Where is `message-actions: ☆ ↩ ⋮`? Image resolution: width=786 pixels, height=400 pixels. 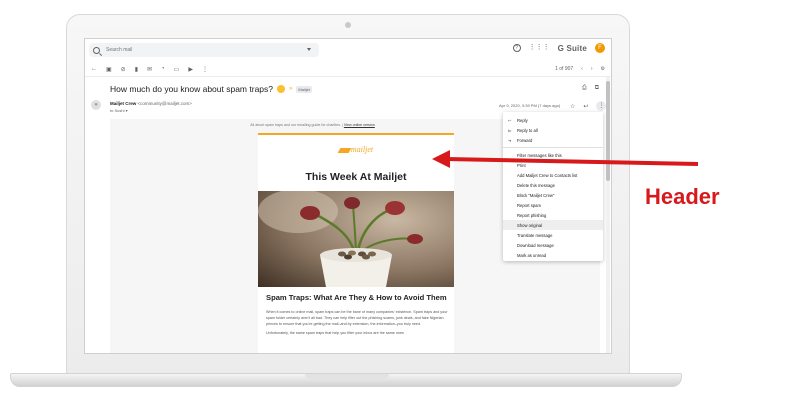 message-actions: ☆ ↩ ⋮ is located at coordinates (588, 106).